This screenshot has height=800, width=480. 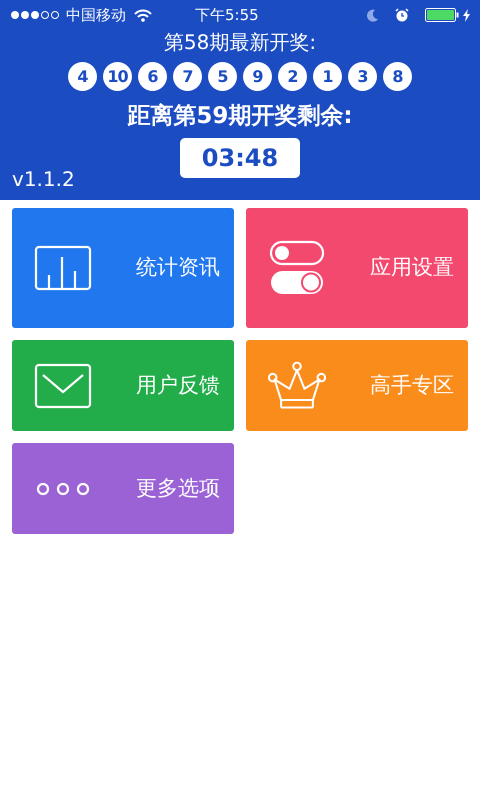 What do you see at coordinates (222, 76) in the screenshot?
I see `number-ball: 5` at bounding box center [222, 76].